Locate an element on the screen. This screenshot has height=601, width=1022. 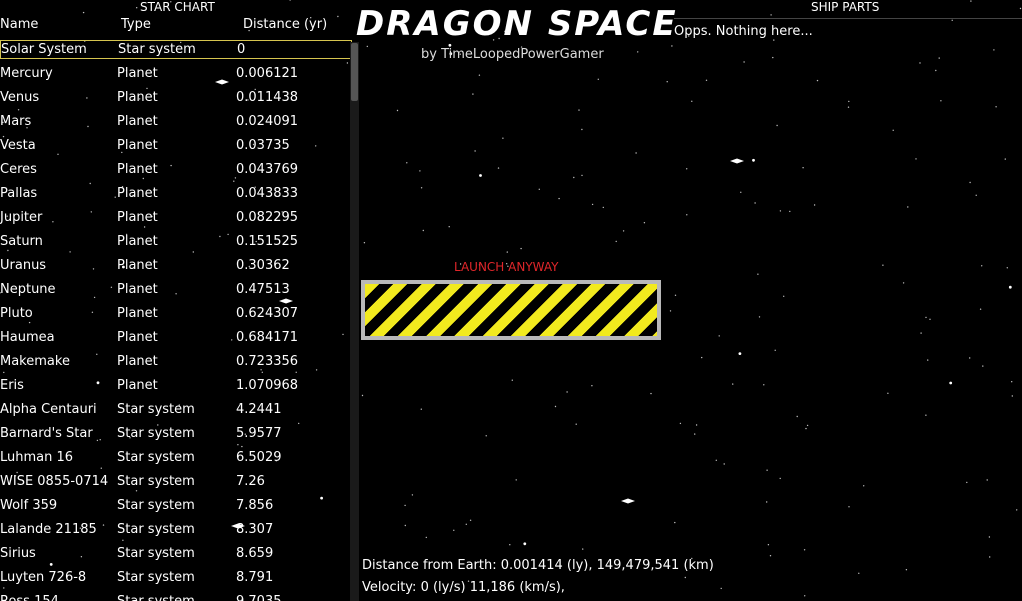
star-chart-row: Neptune Planet 0.47513 is located at coordinates (176, 290).